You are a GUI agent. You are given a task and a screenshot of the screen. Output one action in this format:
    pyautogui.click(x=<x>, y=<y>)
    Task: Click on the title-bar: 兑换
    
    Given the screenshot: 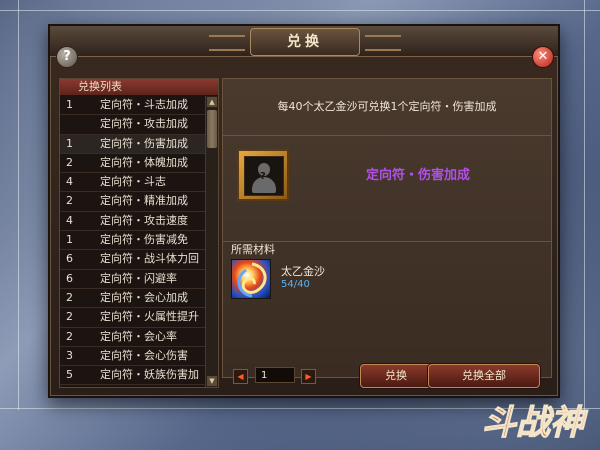 What is the action you would take?
    pyautogui.click(x=304, y=41)
    